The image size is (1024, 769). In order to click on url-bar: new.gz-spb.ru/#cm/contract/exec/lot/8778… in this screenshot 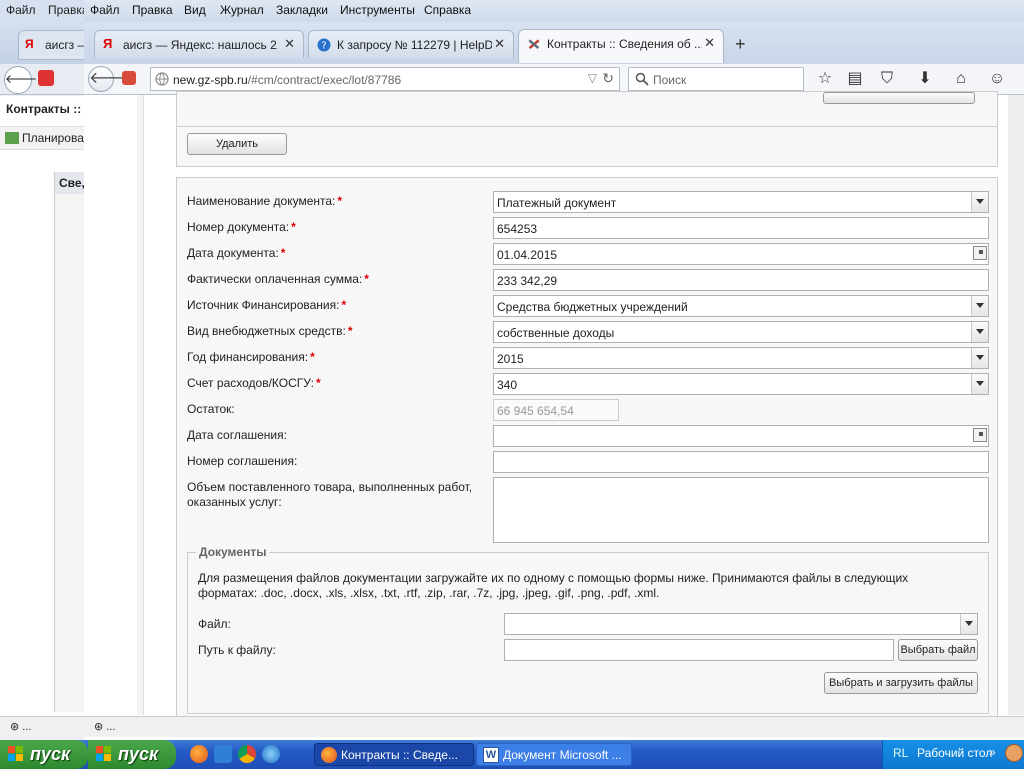, I will do `click(385, 79)`.